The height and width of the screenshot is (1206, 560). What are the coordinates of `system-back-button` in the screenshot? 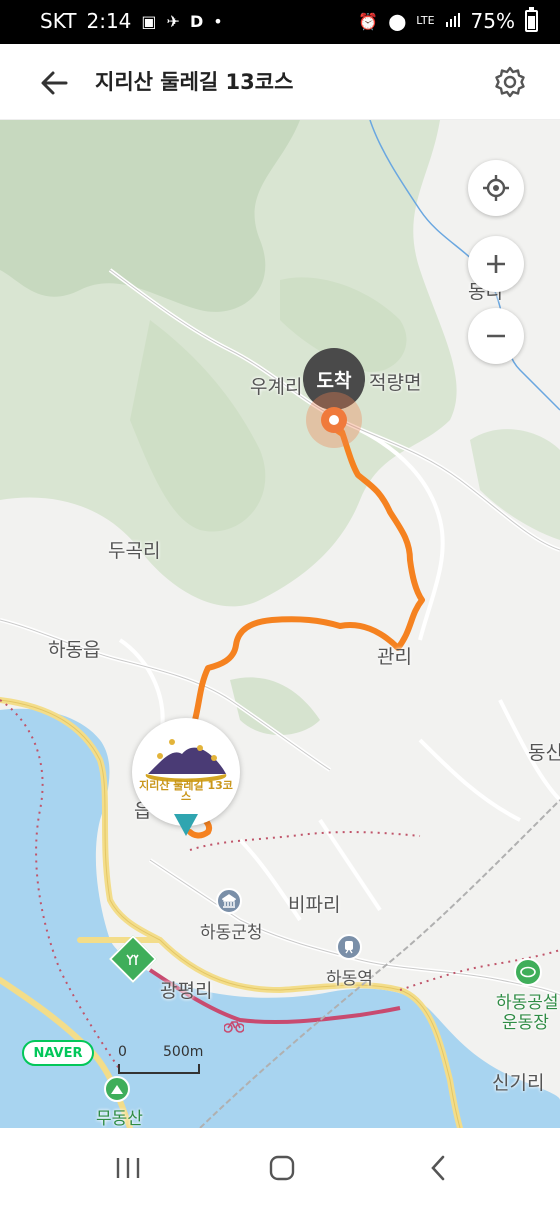 It's located at (438, 1168).